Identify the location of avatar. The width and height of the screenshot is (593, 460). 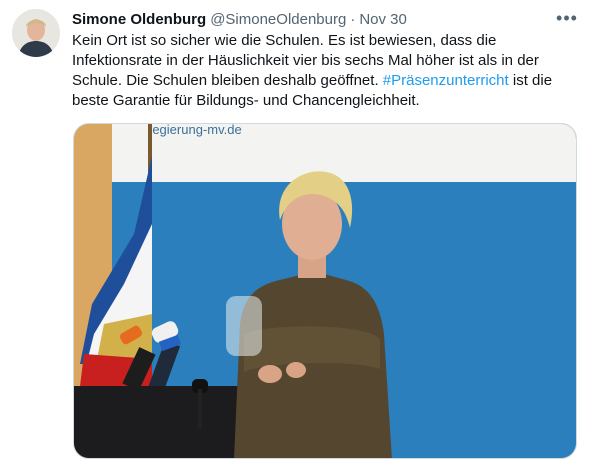
(36, 33).